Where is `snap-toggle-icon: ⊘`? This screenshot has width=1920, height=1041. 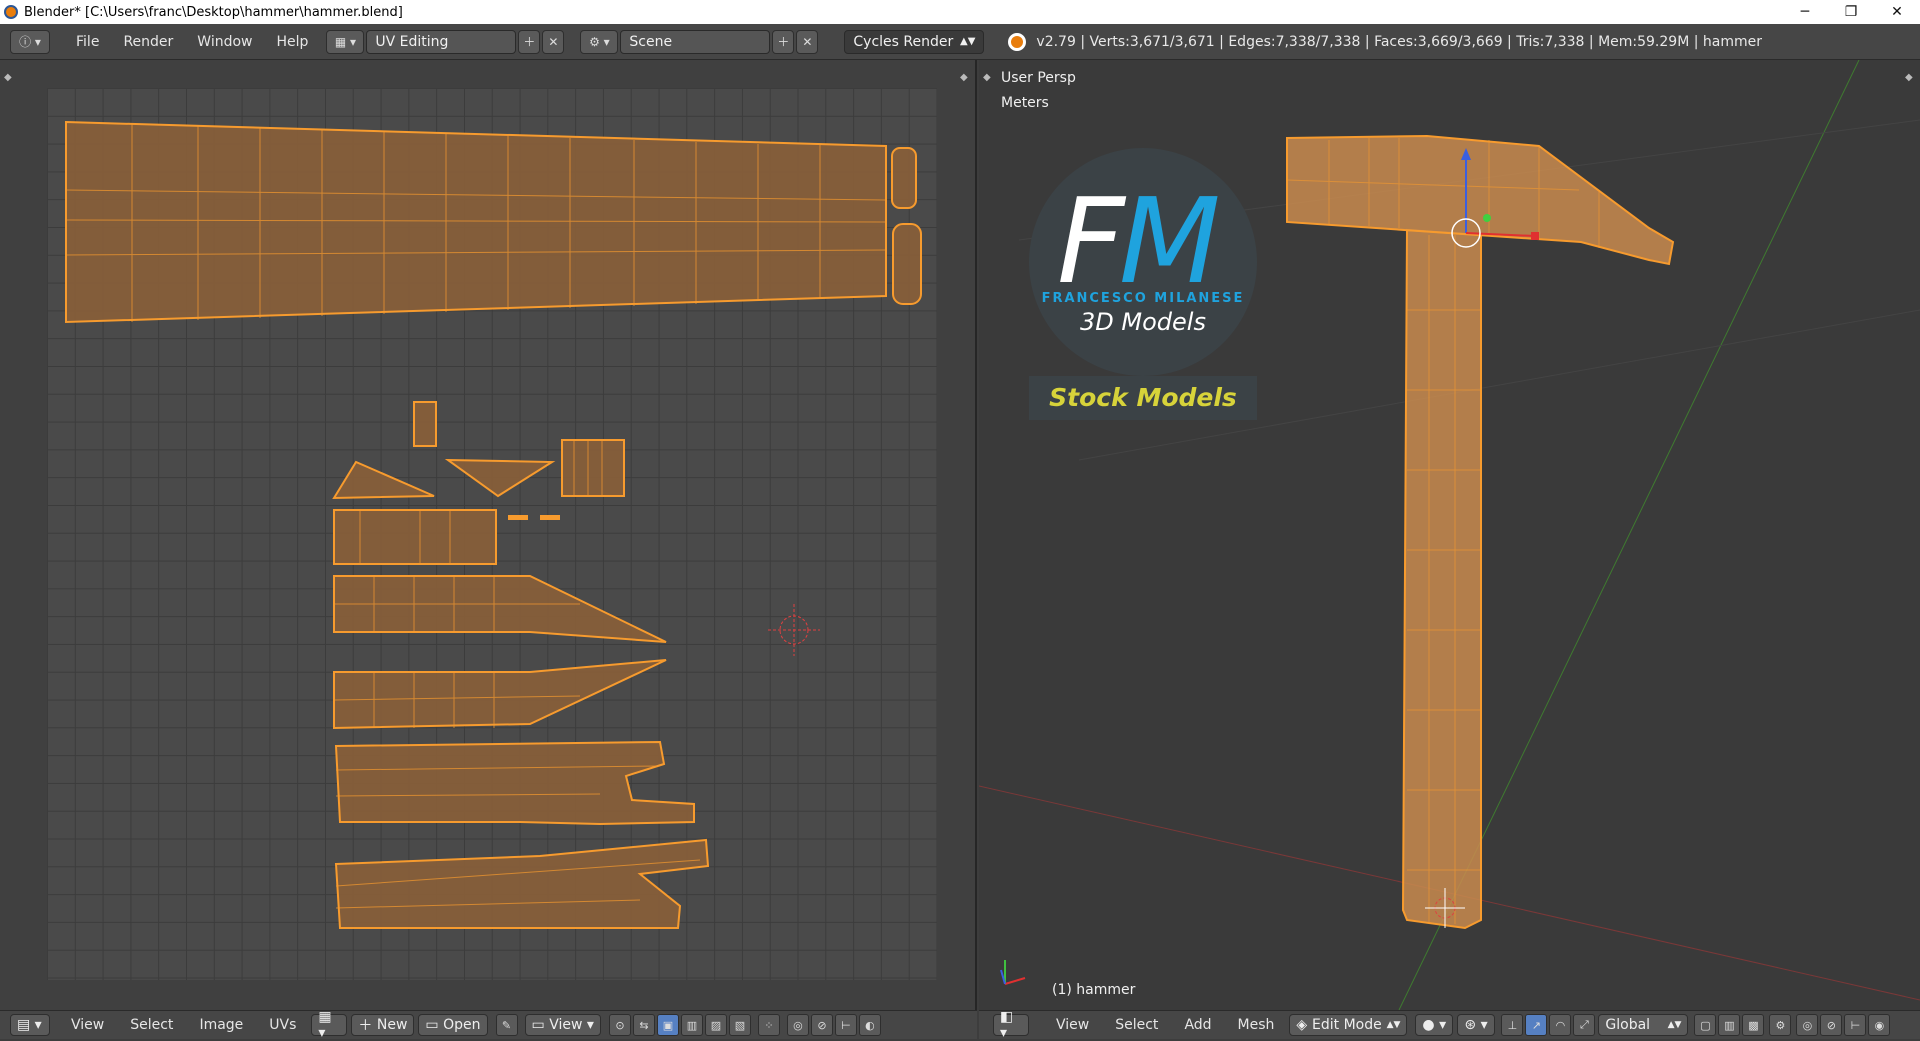
snap-toggle-icon: ⊘ is located at coordinates (1831, 1025).